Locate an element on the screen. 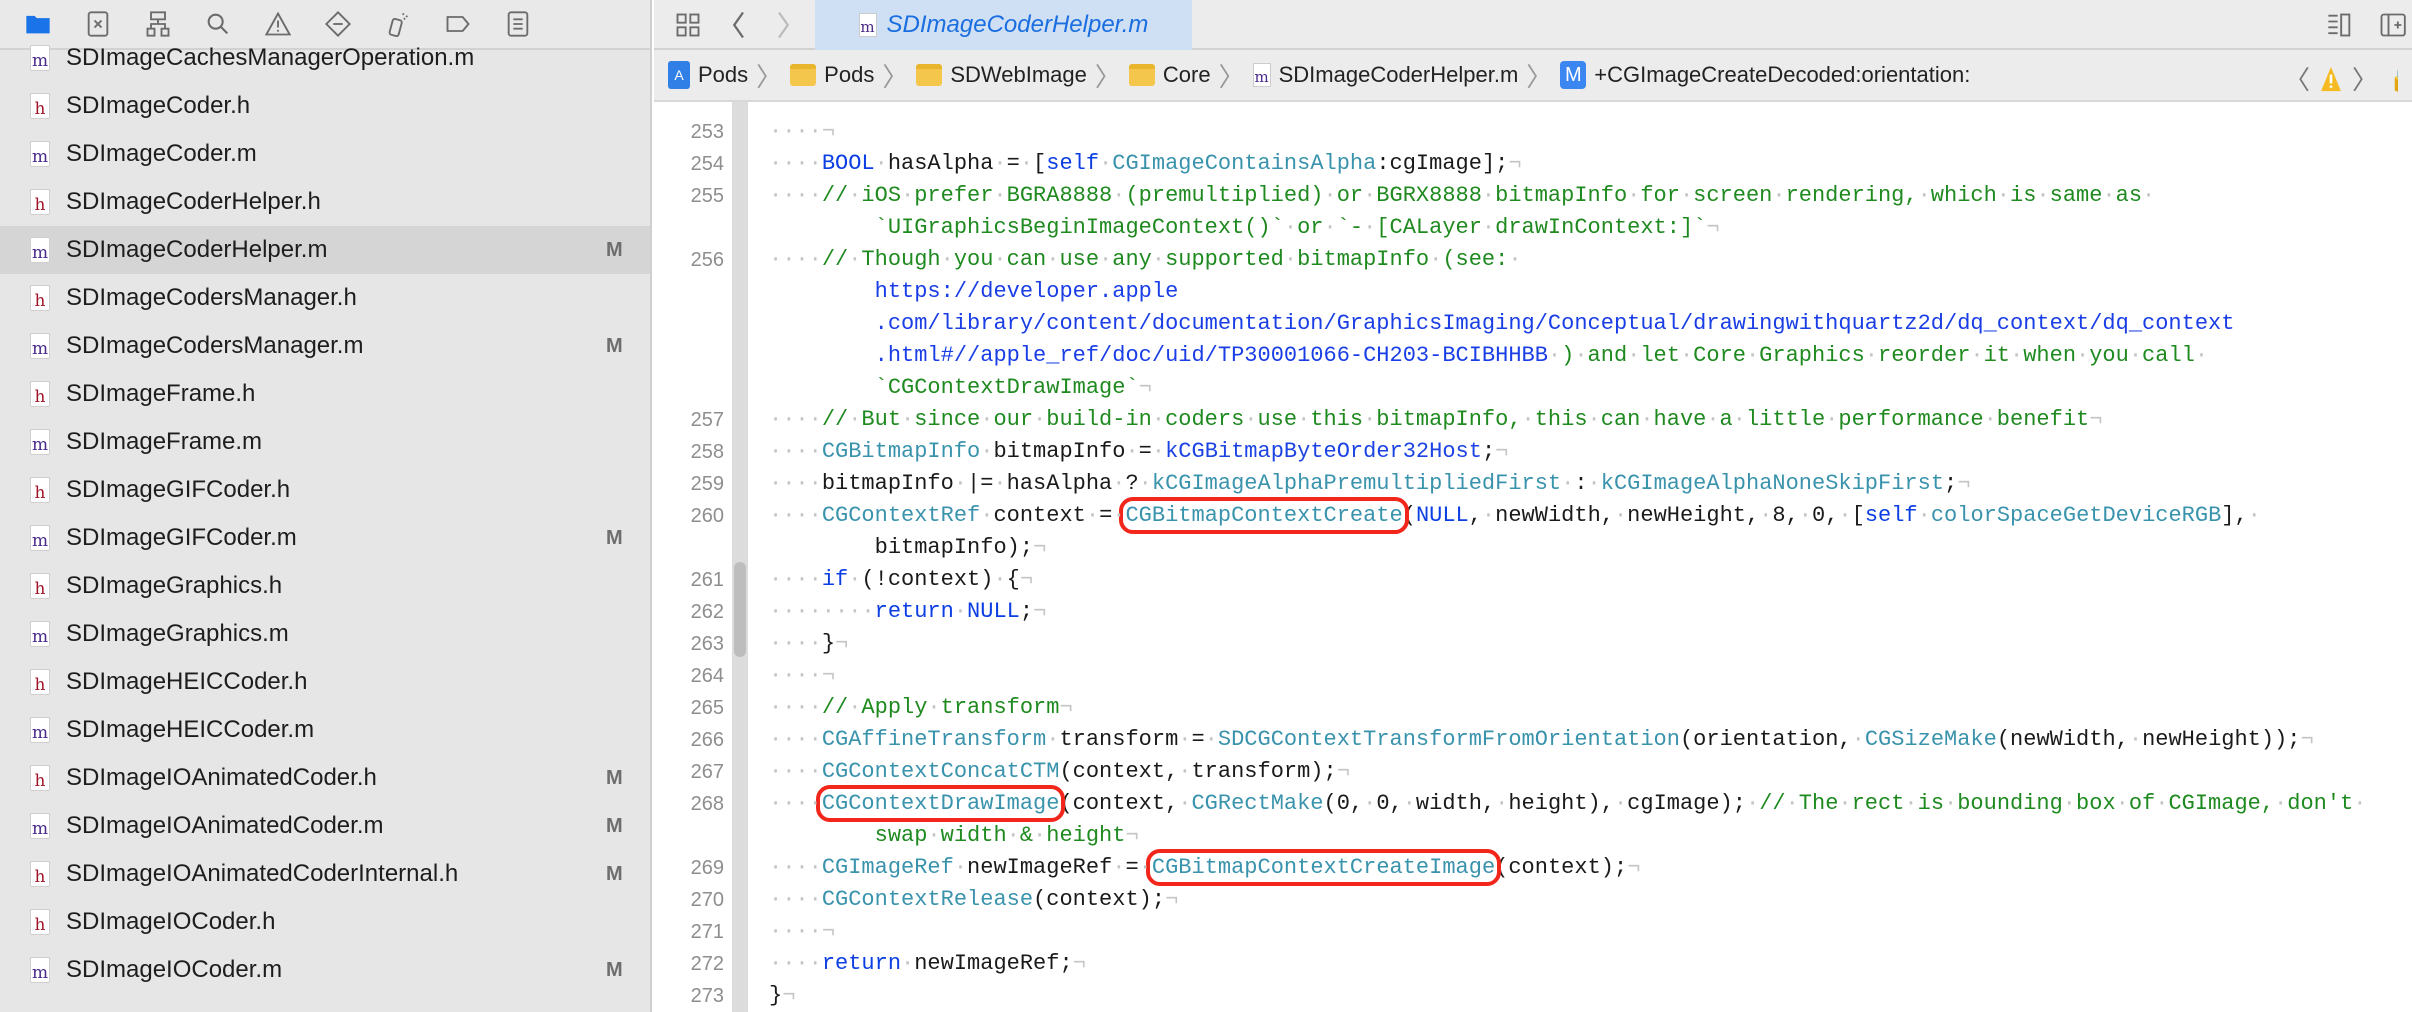 The image size is (2412, 1012). code-token: bitmapInfo = is located at coordinates (1073, 451).